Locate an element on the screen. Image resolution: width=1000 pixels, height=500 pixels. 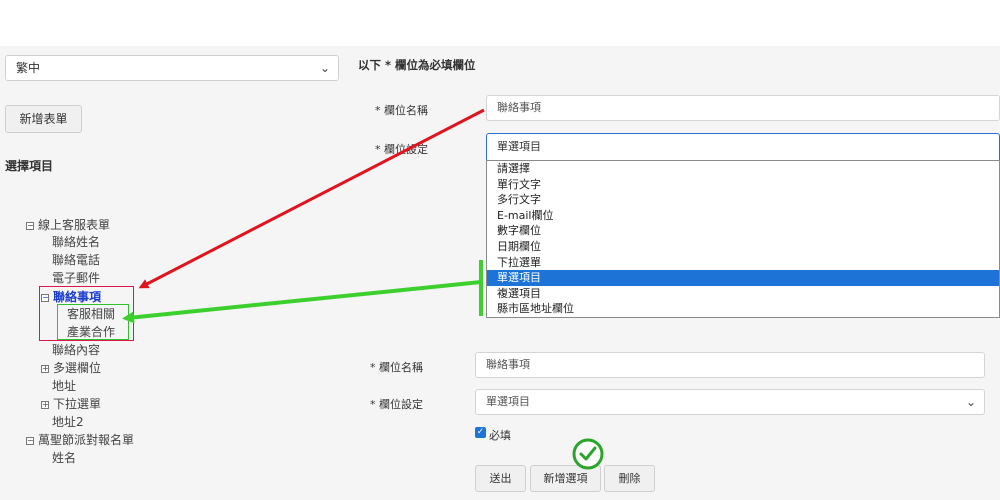
green-arrow is located at coordinates (302, 302).